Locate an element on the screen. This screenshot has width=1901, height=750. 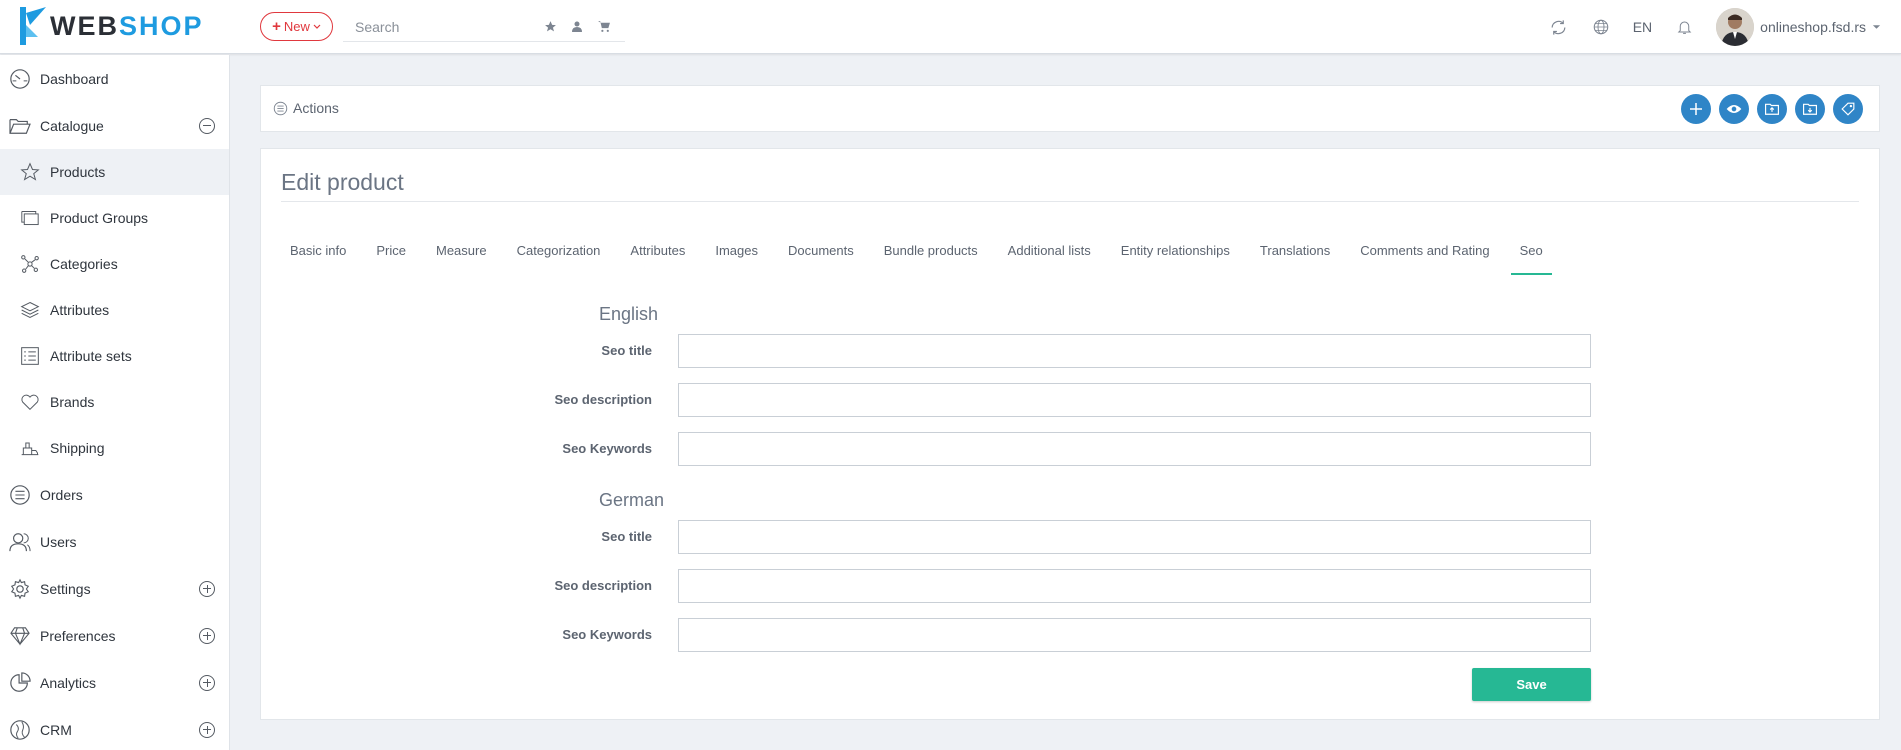
folder-open-icon is located at coordinates (20, 126).